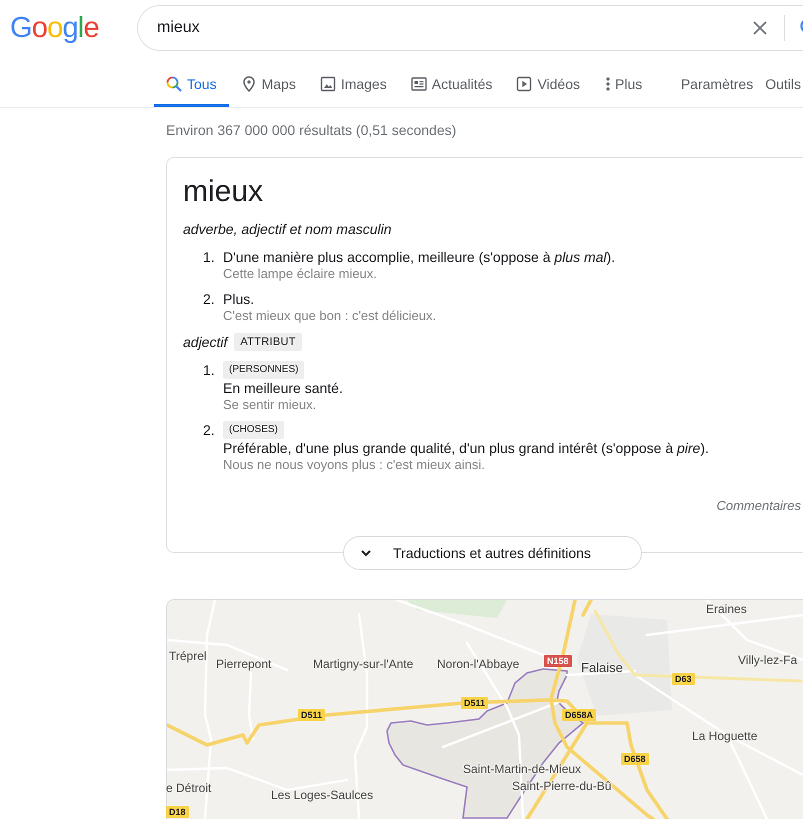  What do you see at coordinates (268, 83) in the screenshot?
I see `tab: Maps` at bounding box center [268, 83].